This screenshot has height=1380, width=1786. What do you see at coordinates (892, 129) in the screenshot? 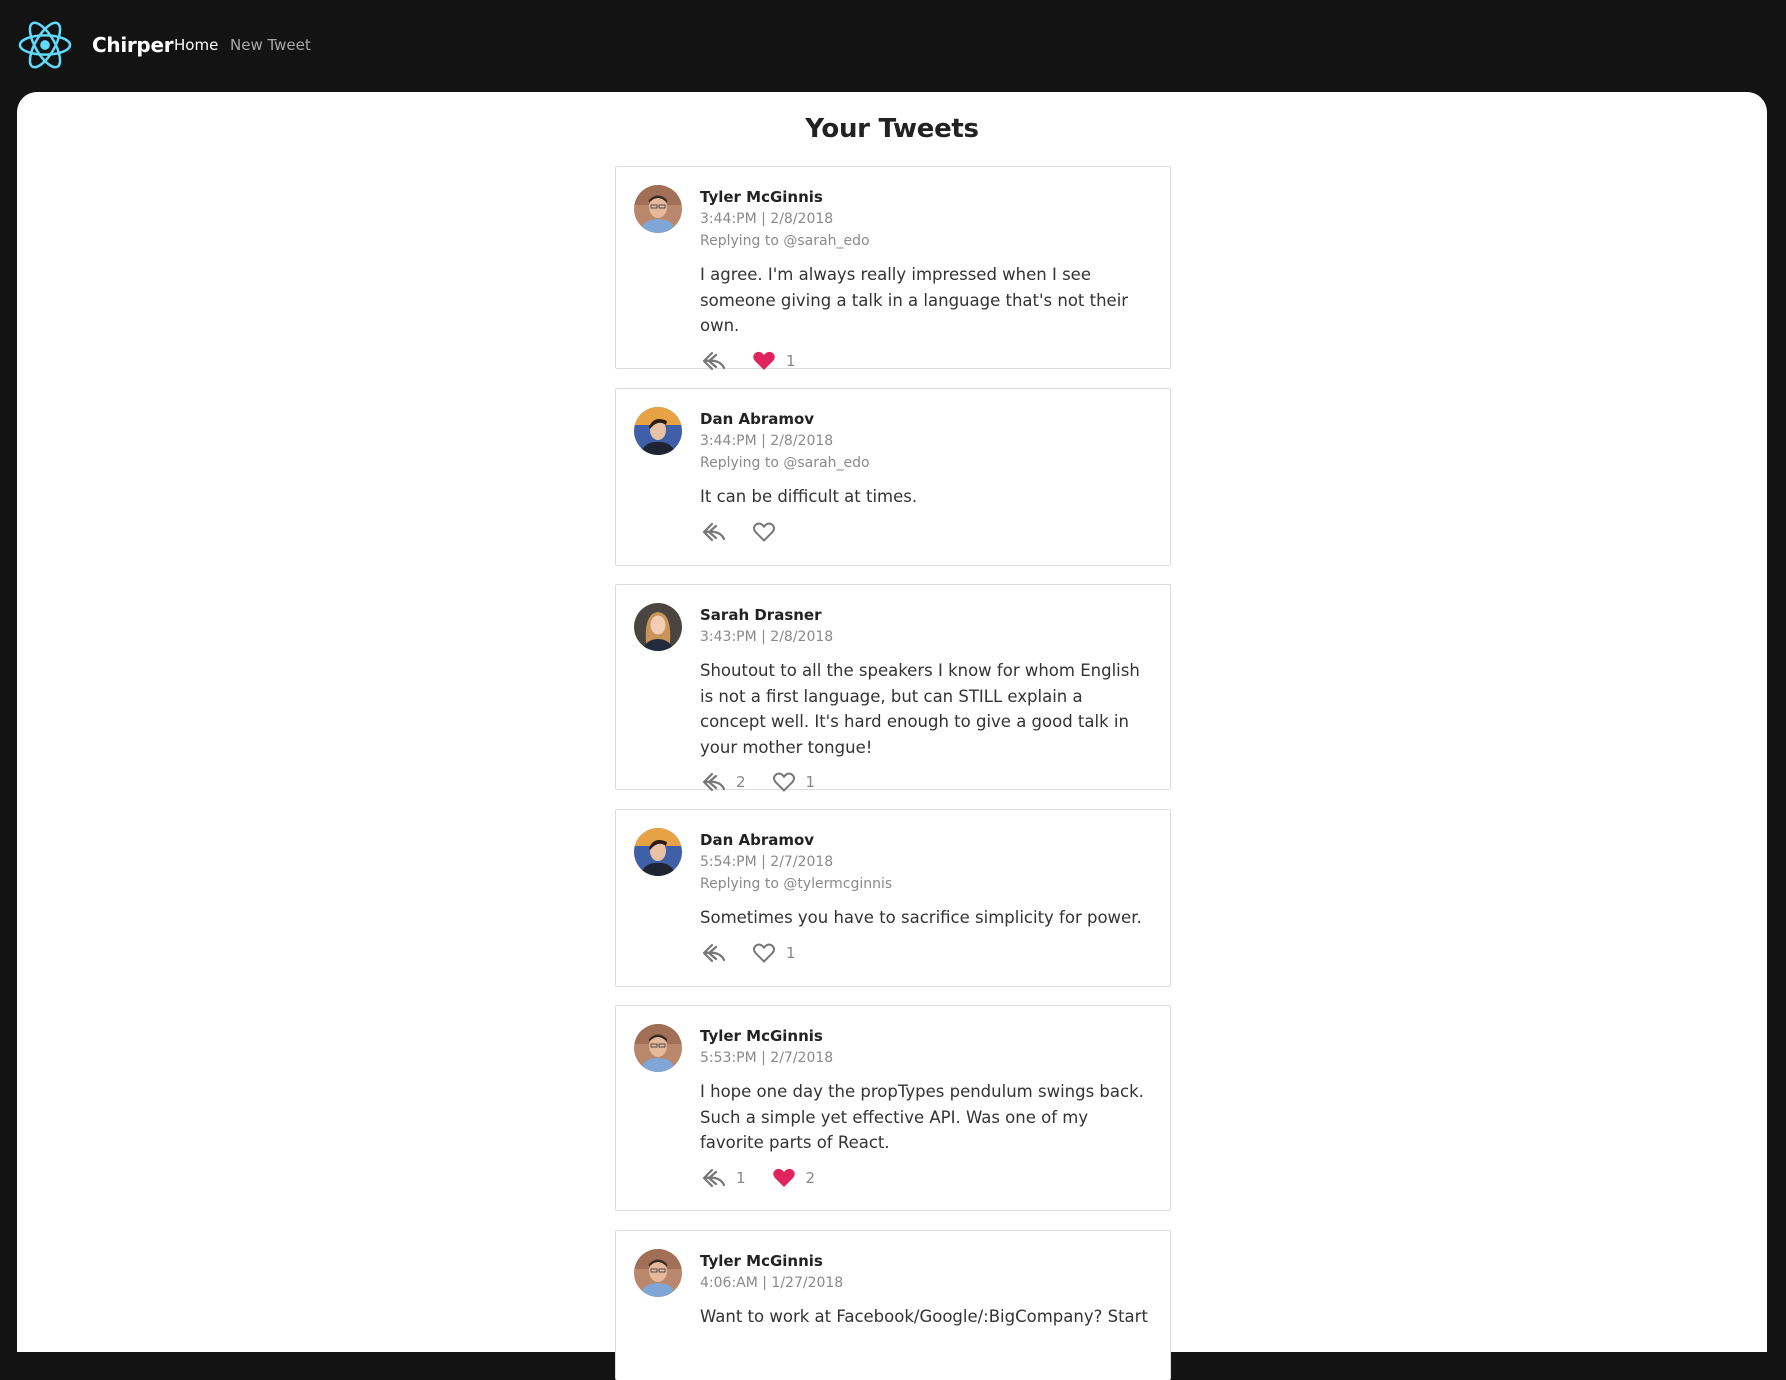
I see `page-title: Your Tweets` at bounding box center [892, 129].